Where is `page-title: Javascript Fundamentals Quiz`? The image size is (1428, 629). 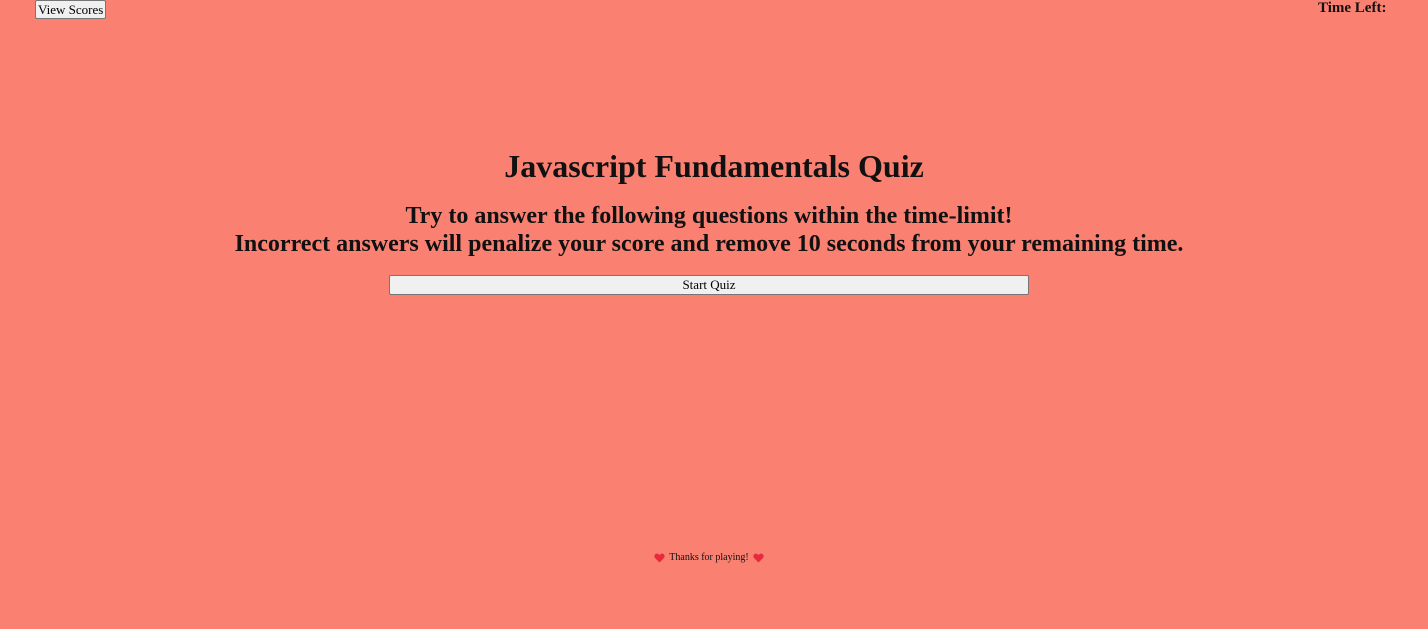 page-title: Javascript Fundamentals Quiz is located at coordinates (714, 166).